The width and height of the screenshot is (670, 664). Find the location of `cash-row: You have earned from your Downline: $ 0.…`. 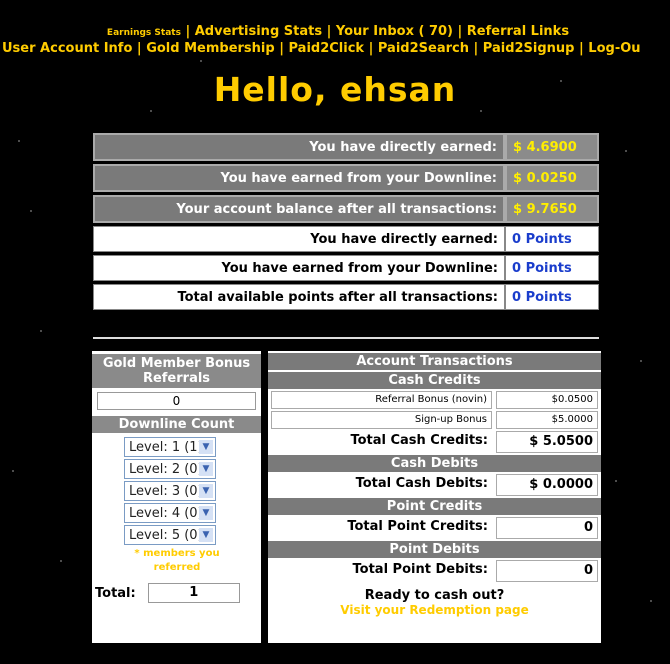

cash-row: You have earned from your Downline: $ 0.… is located at coordinates (346, 178).